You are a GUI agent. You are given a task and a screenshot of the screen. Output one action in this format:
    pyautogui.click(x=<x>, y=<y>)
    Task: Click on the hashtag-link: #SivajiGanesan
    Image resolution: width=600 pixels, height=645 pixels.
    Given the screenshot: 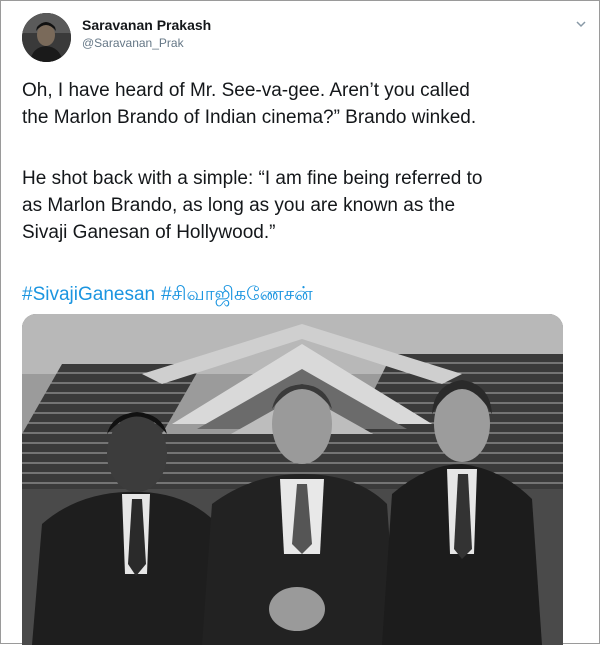 What is the action you would take?
    pyautogui.click(x=88, y=294)
    